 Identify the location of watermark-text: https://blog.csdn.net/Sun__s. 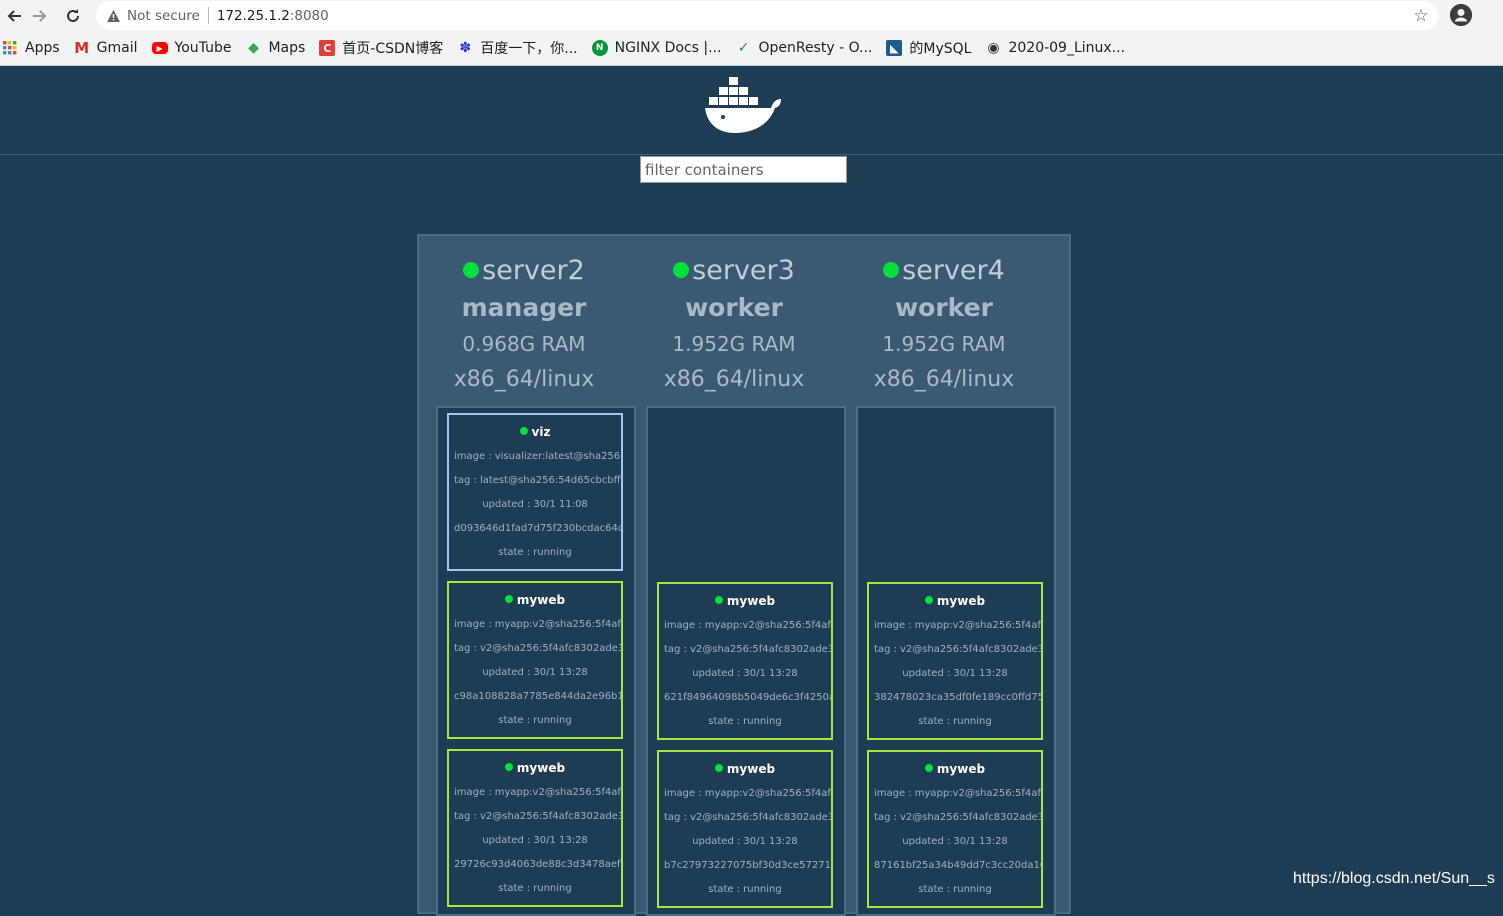
(1394, 878).